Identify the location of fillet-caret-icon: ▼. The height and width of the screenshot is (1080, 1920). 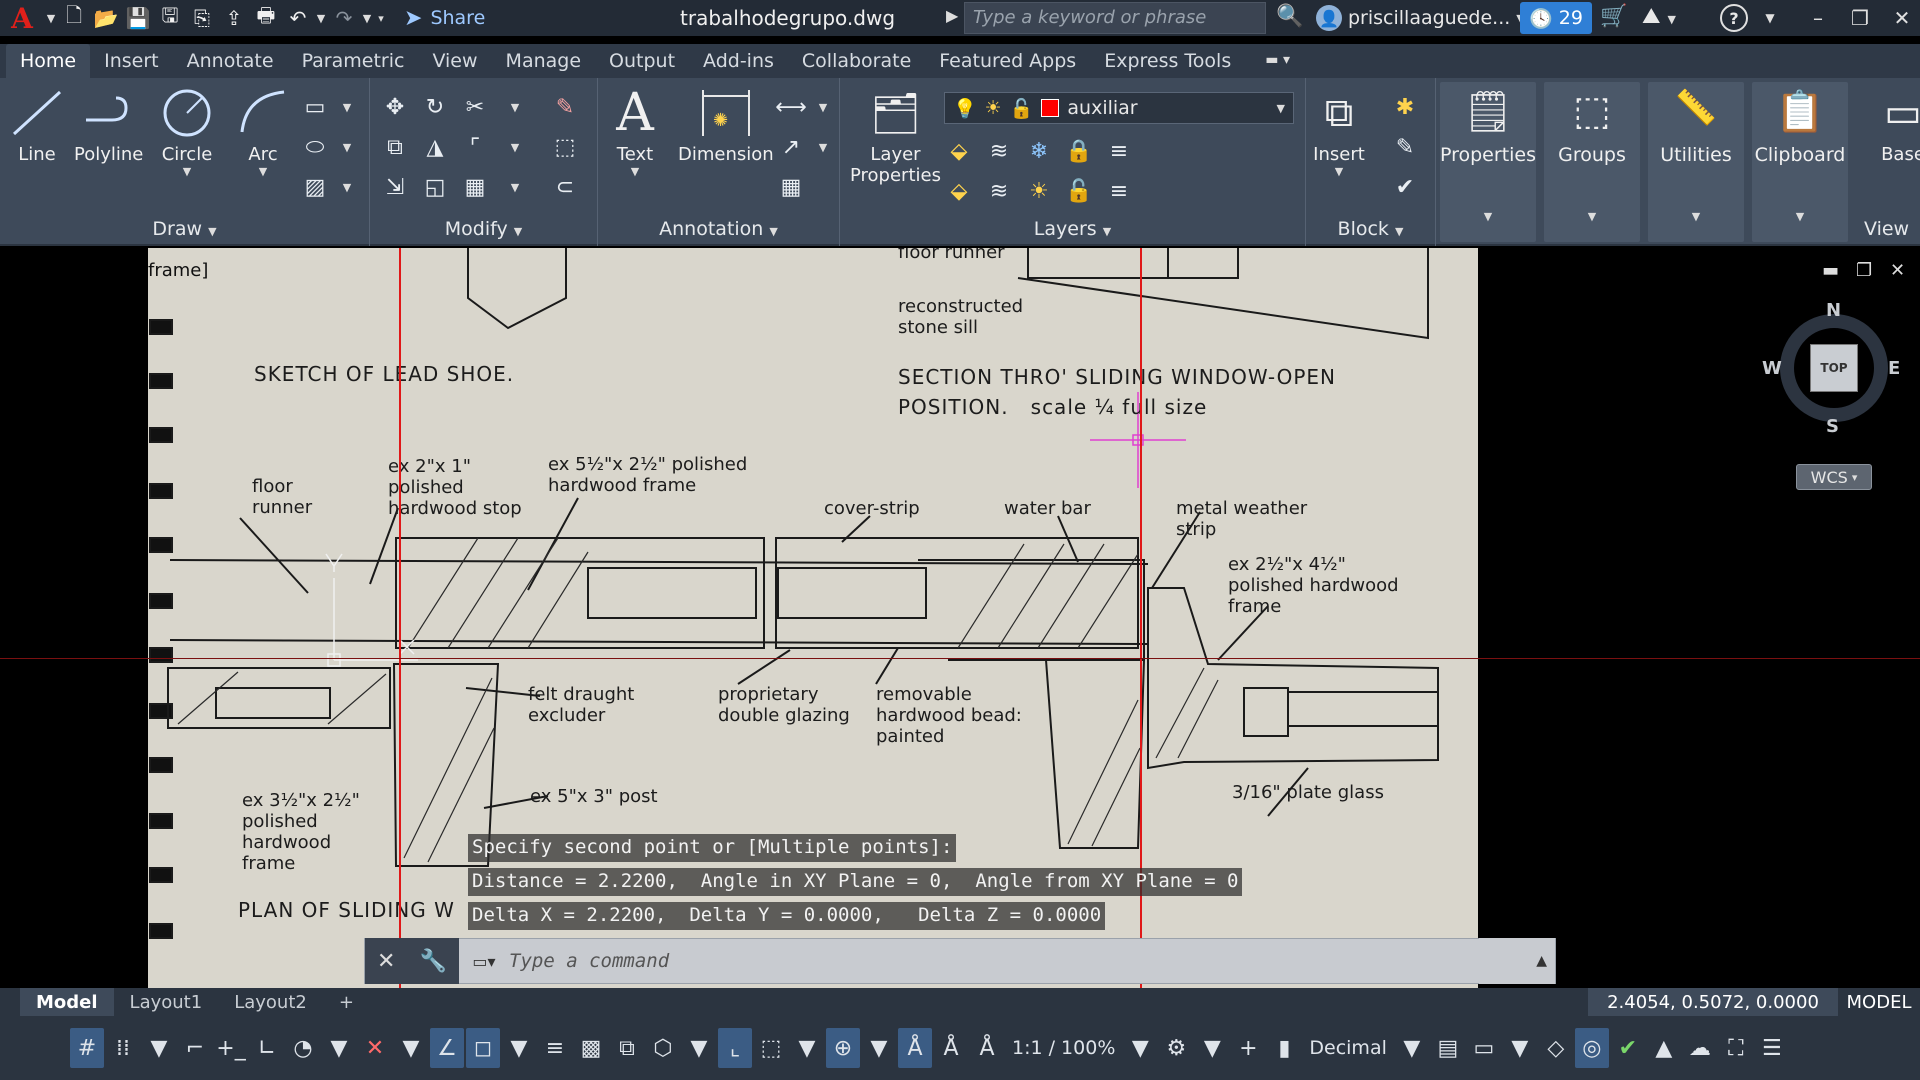
(515, 147).